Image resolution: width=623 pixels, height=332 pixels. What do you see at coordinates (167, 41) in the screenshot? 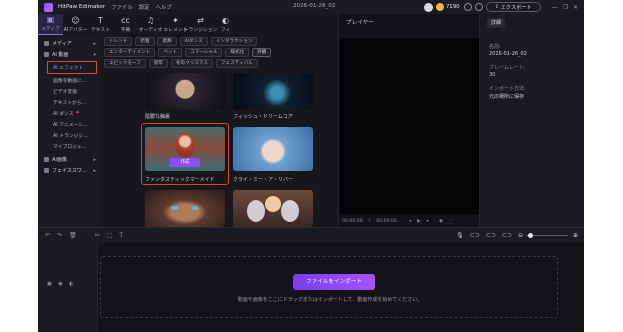
I see `tag-song-dance: 歌舞` at bounding box center [167, 41].